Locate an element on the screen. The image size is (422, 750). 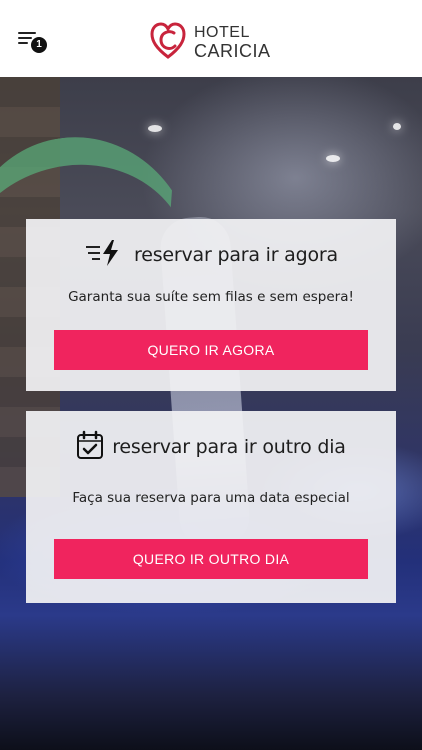
logo-wordmark: HOTEL CARICIA is located at coordinates (232, 42).